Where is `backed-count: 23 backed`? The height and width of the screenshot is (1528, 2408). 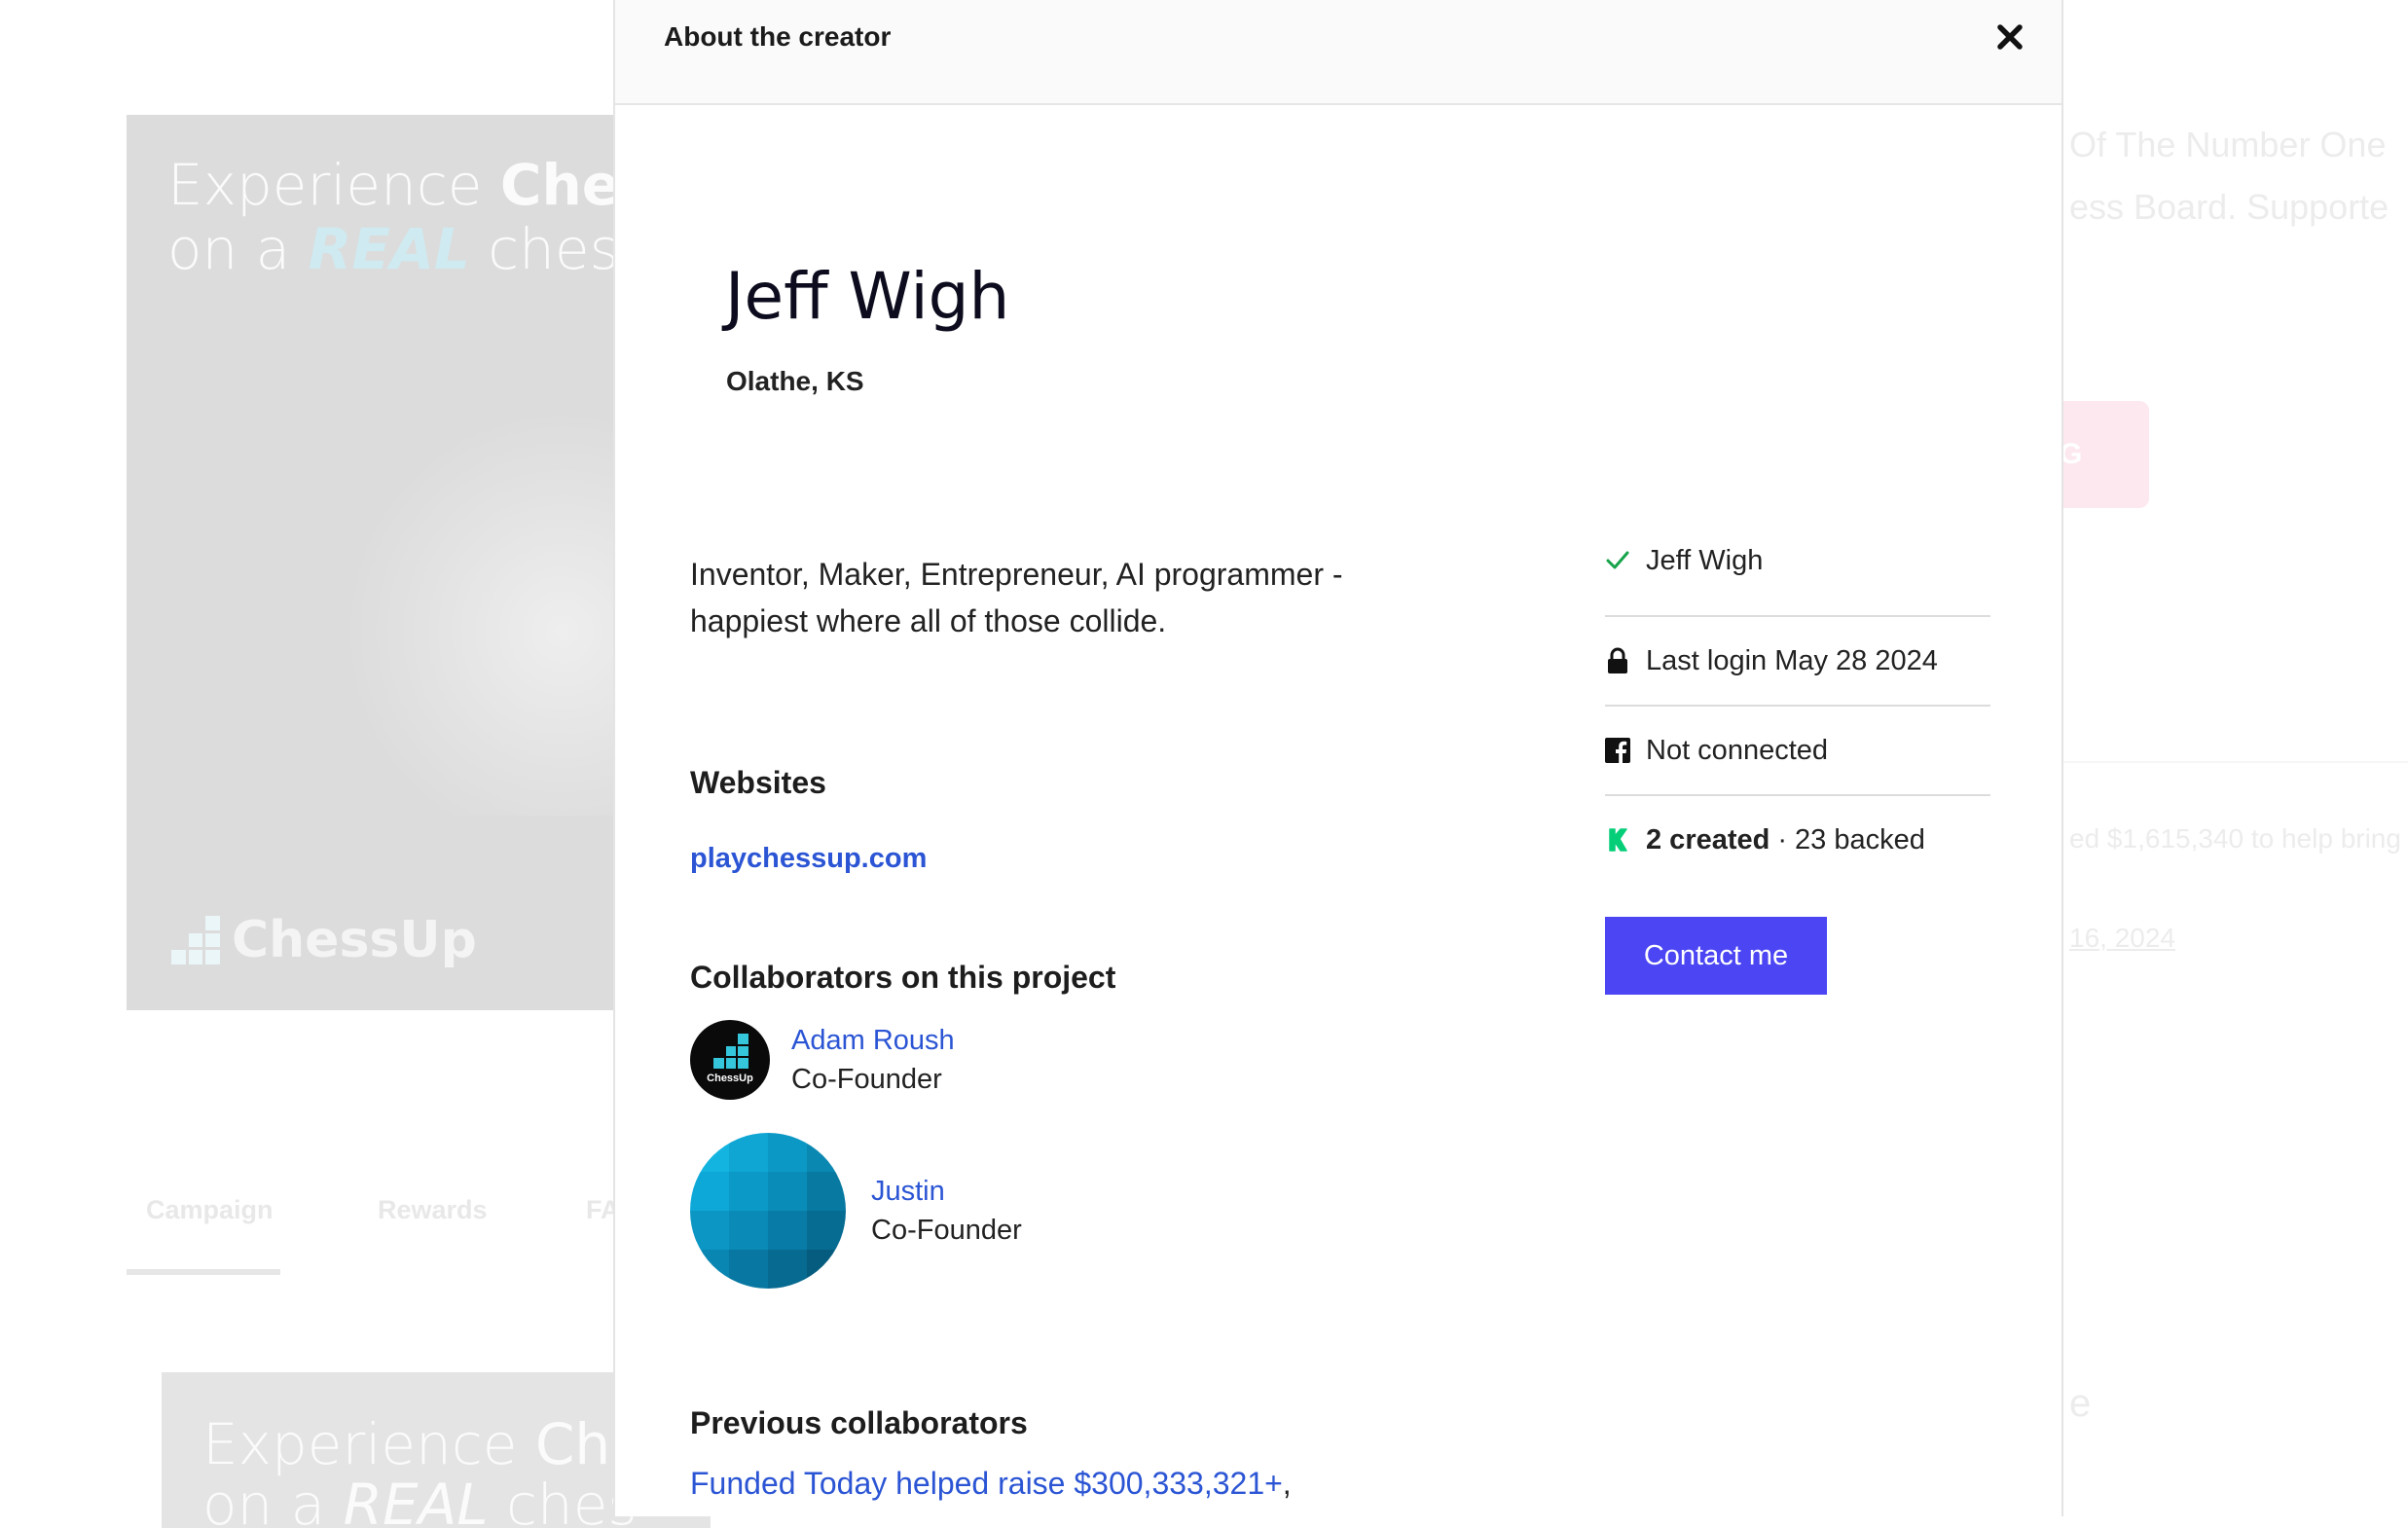
backed-count: 23 backed is located at coordinates (1860, 840).